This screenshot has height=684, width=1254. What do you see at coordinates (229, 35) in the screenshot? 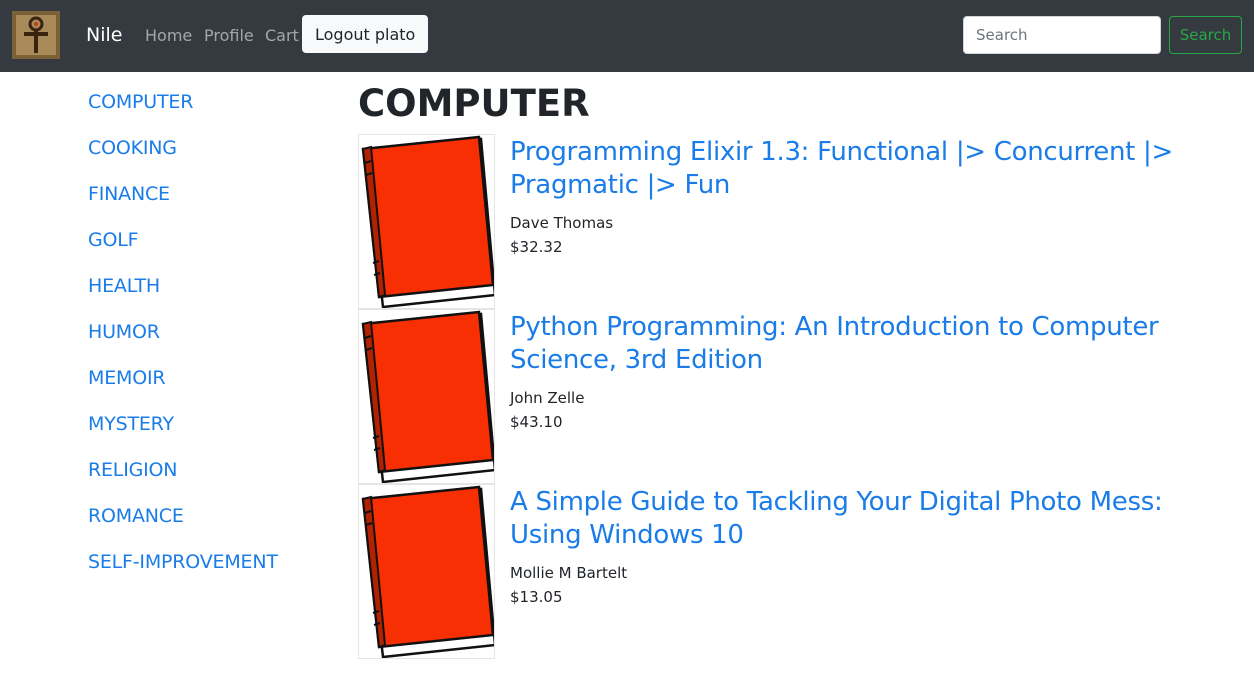
I see `nav-link-profile: Profile` at bounding box center [229, 35].